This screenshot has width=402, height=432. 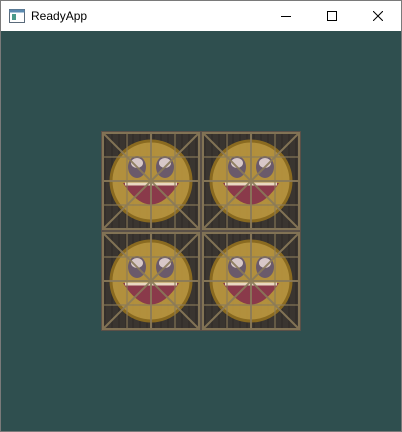 I want to click on title-bar: ReadyApp, so click(x=201, y=16).